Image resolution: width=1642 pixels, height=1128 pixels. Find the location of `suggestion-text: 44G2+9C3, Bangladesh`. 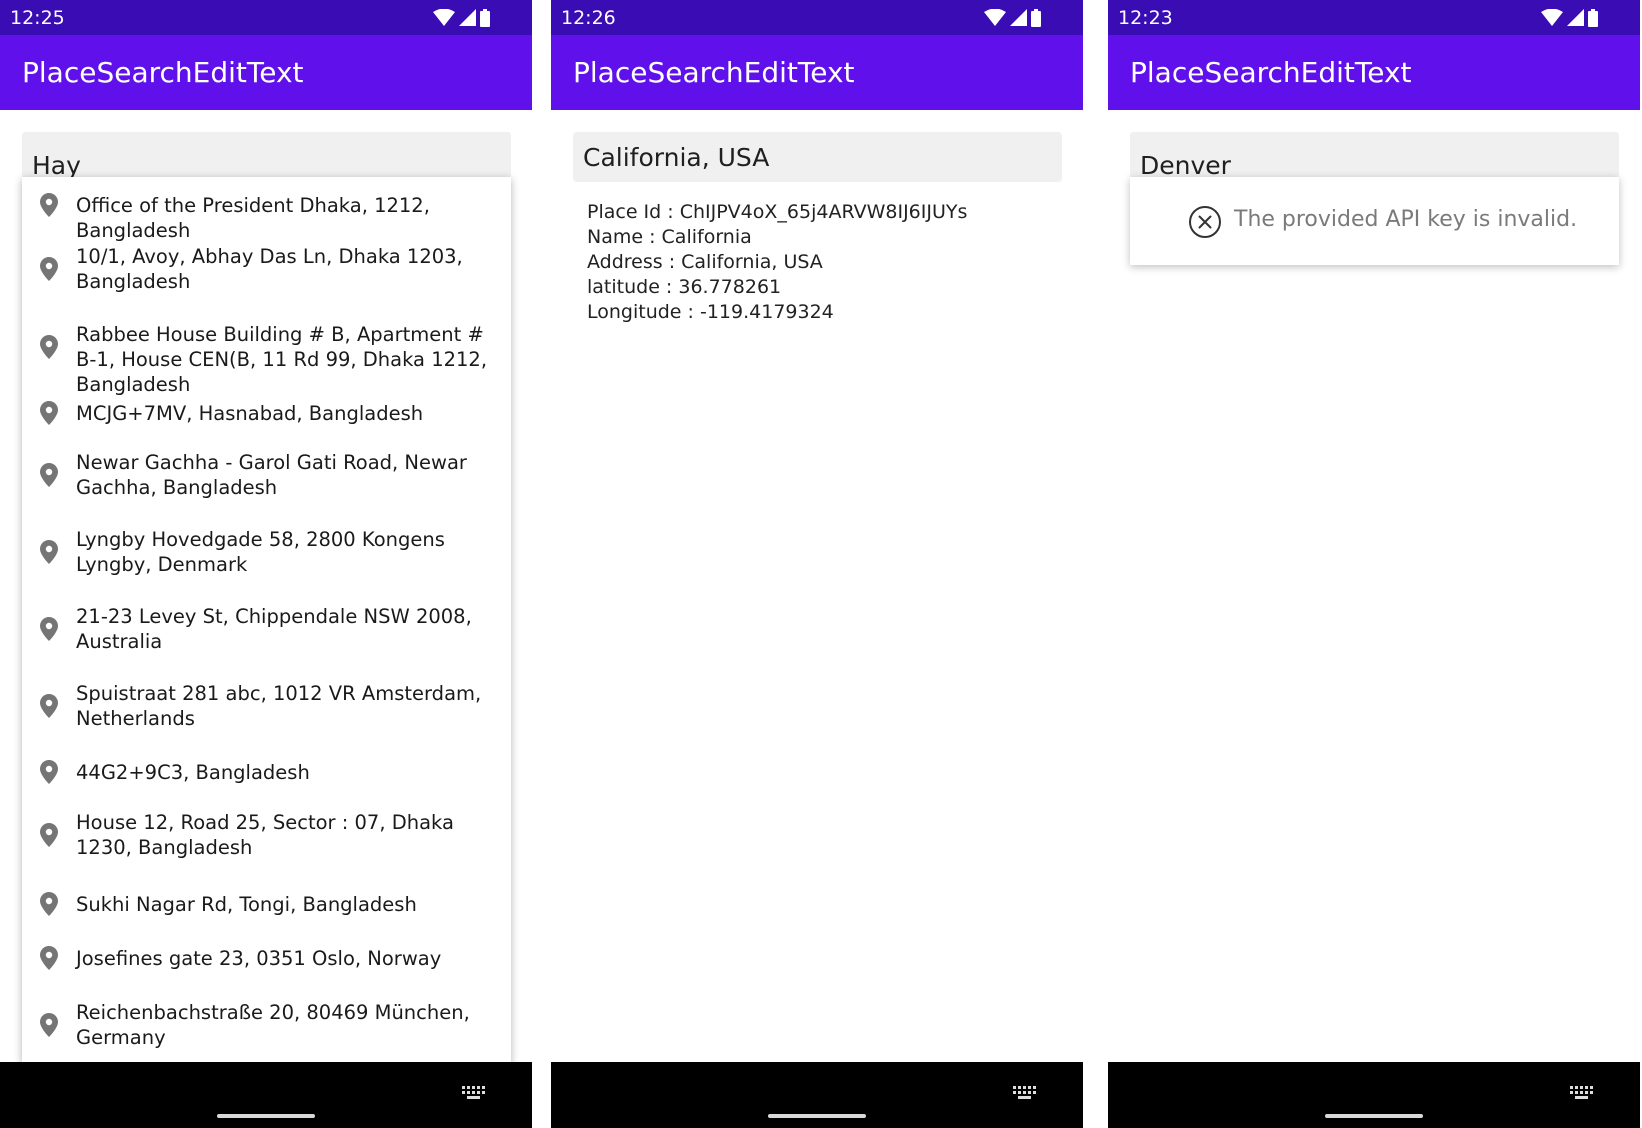

suggestion-text: 44G2+9C3, Bangladesh is located at coordinates (193, 772).